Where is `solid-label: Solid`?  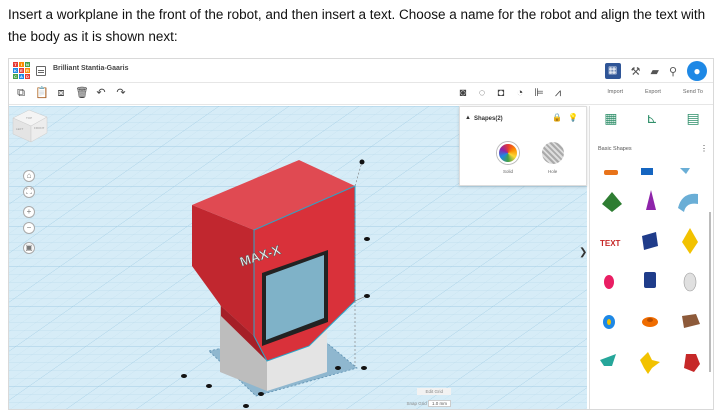
solid-label: Solid is located at coordinates (508, 171).